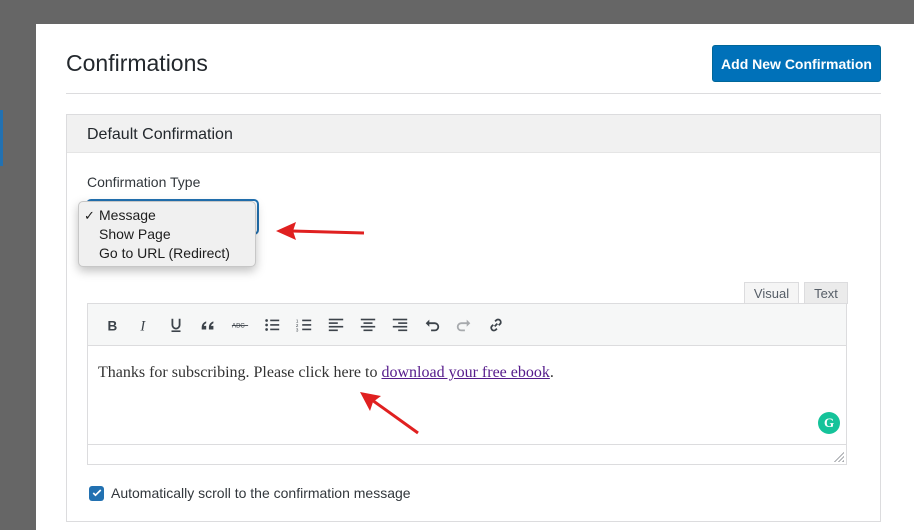  I want to click on link-button, so click(496, 325).